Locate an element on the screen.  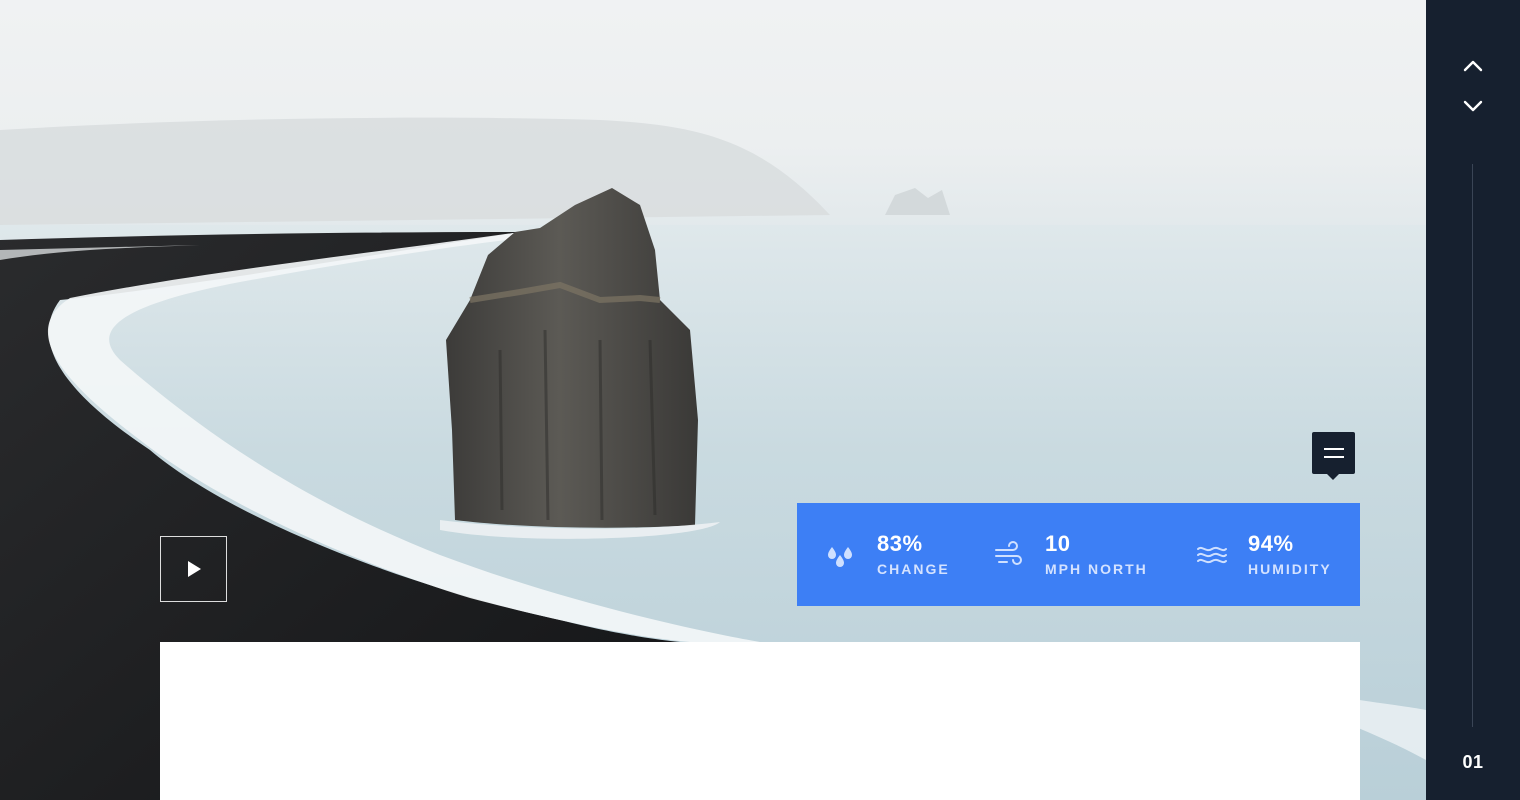
menu-icon is located at coordinates (1333, 453).